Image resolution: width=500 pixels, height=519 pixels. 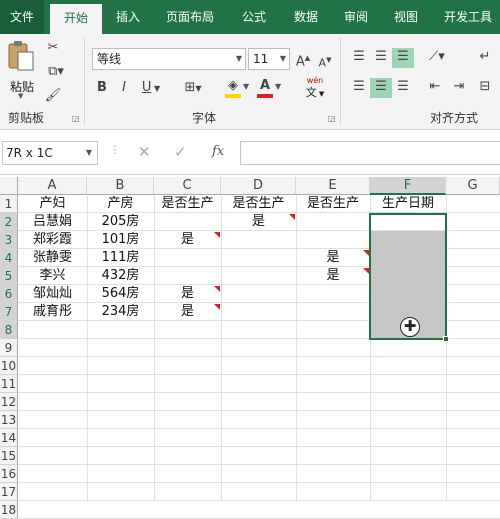 What do you see at coordinates (359, 88) in the screenshot?
I see `align-left-icon: ☰` at bounding box center [359, 88].